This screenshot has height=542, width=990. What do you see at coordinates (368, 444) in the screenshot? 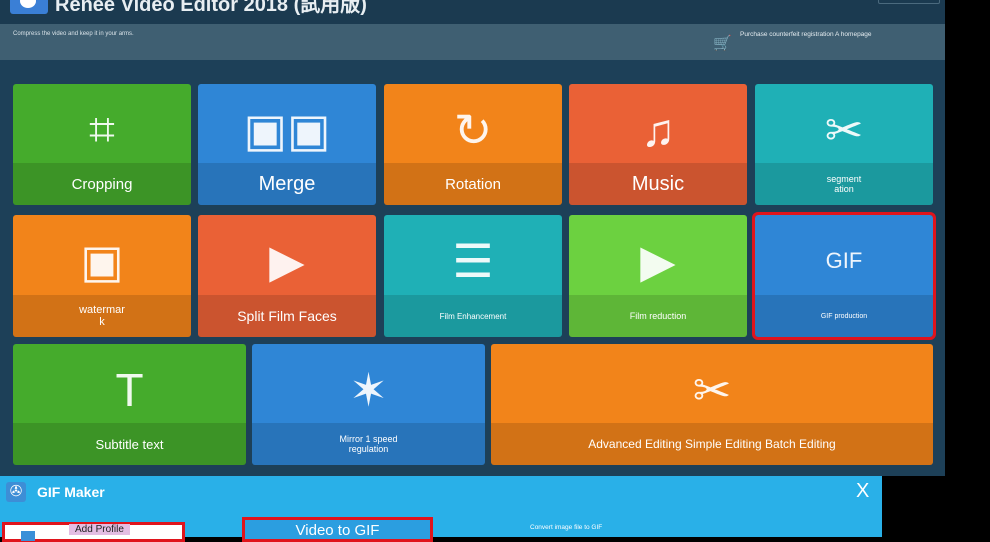
I see `tile-label: Mirror 1 speed regulation` at bounding box center [368, 444].